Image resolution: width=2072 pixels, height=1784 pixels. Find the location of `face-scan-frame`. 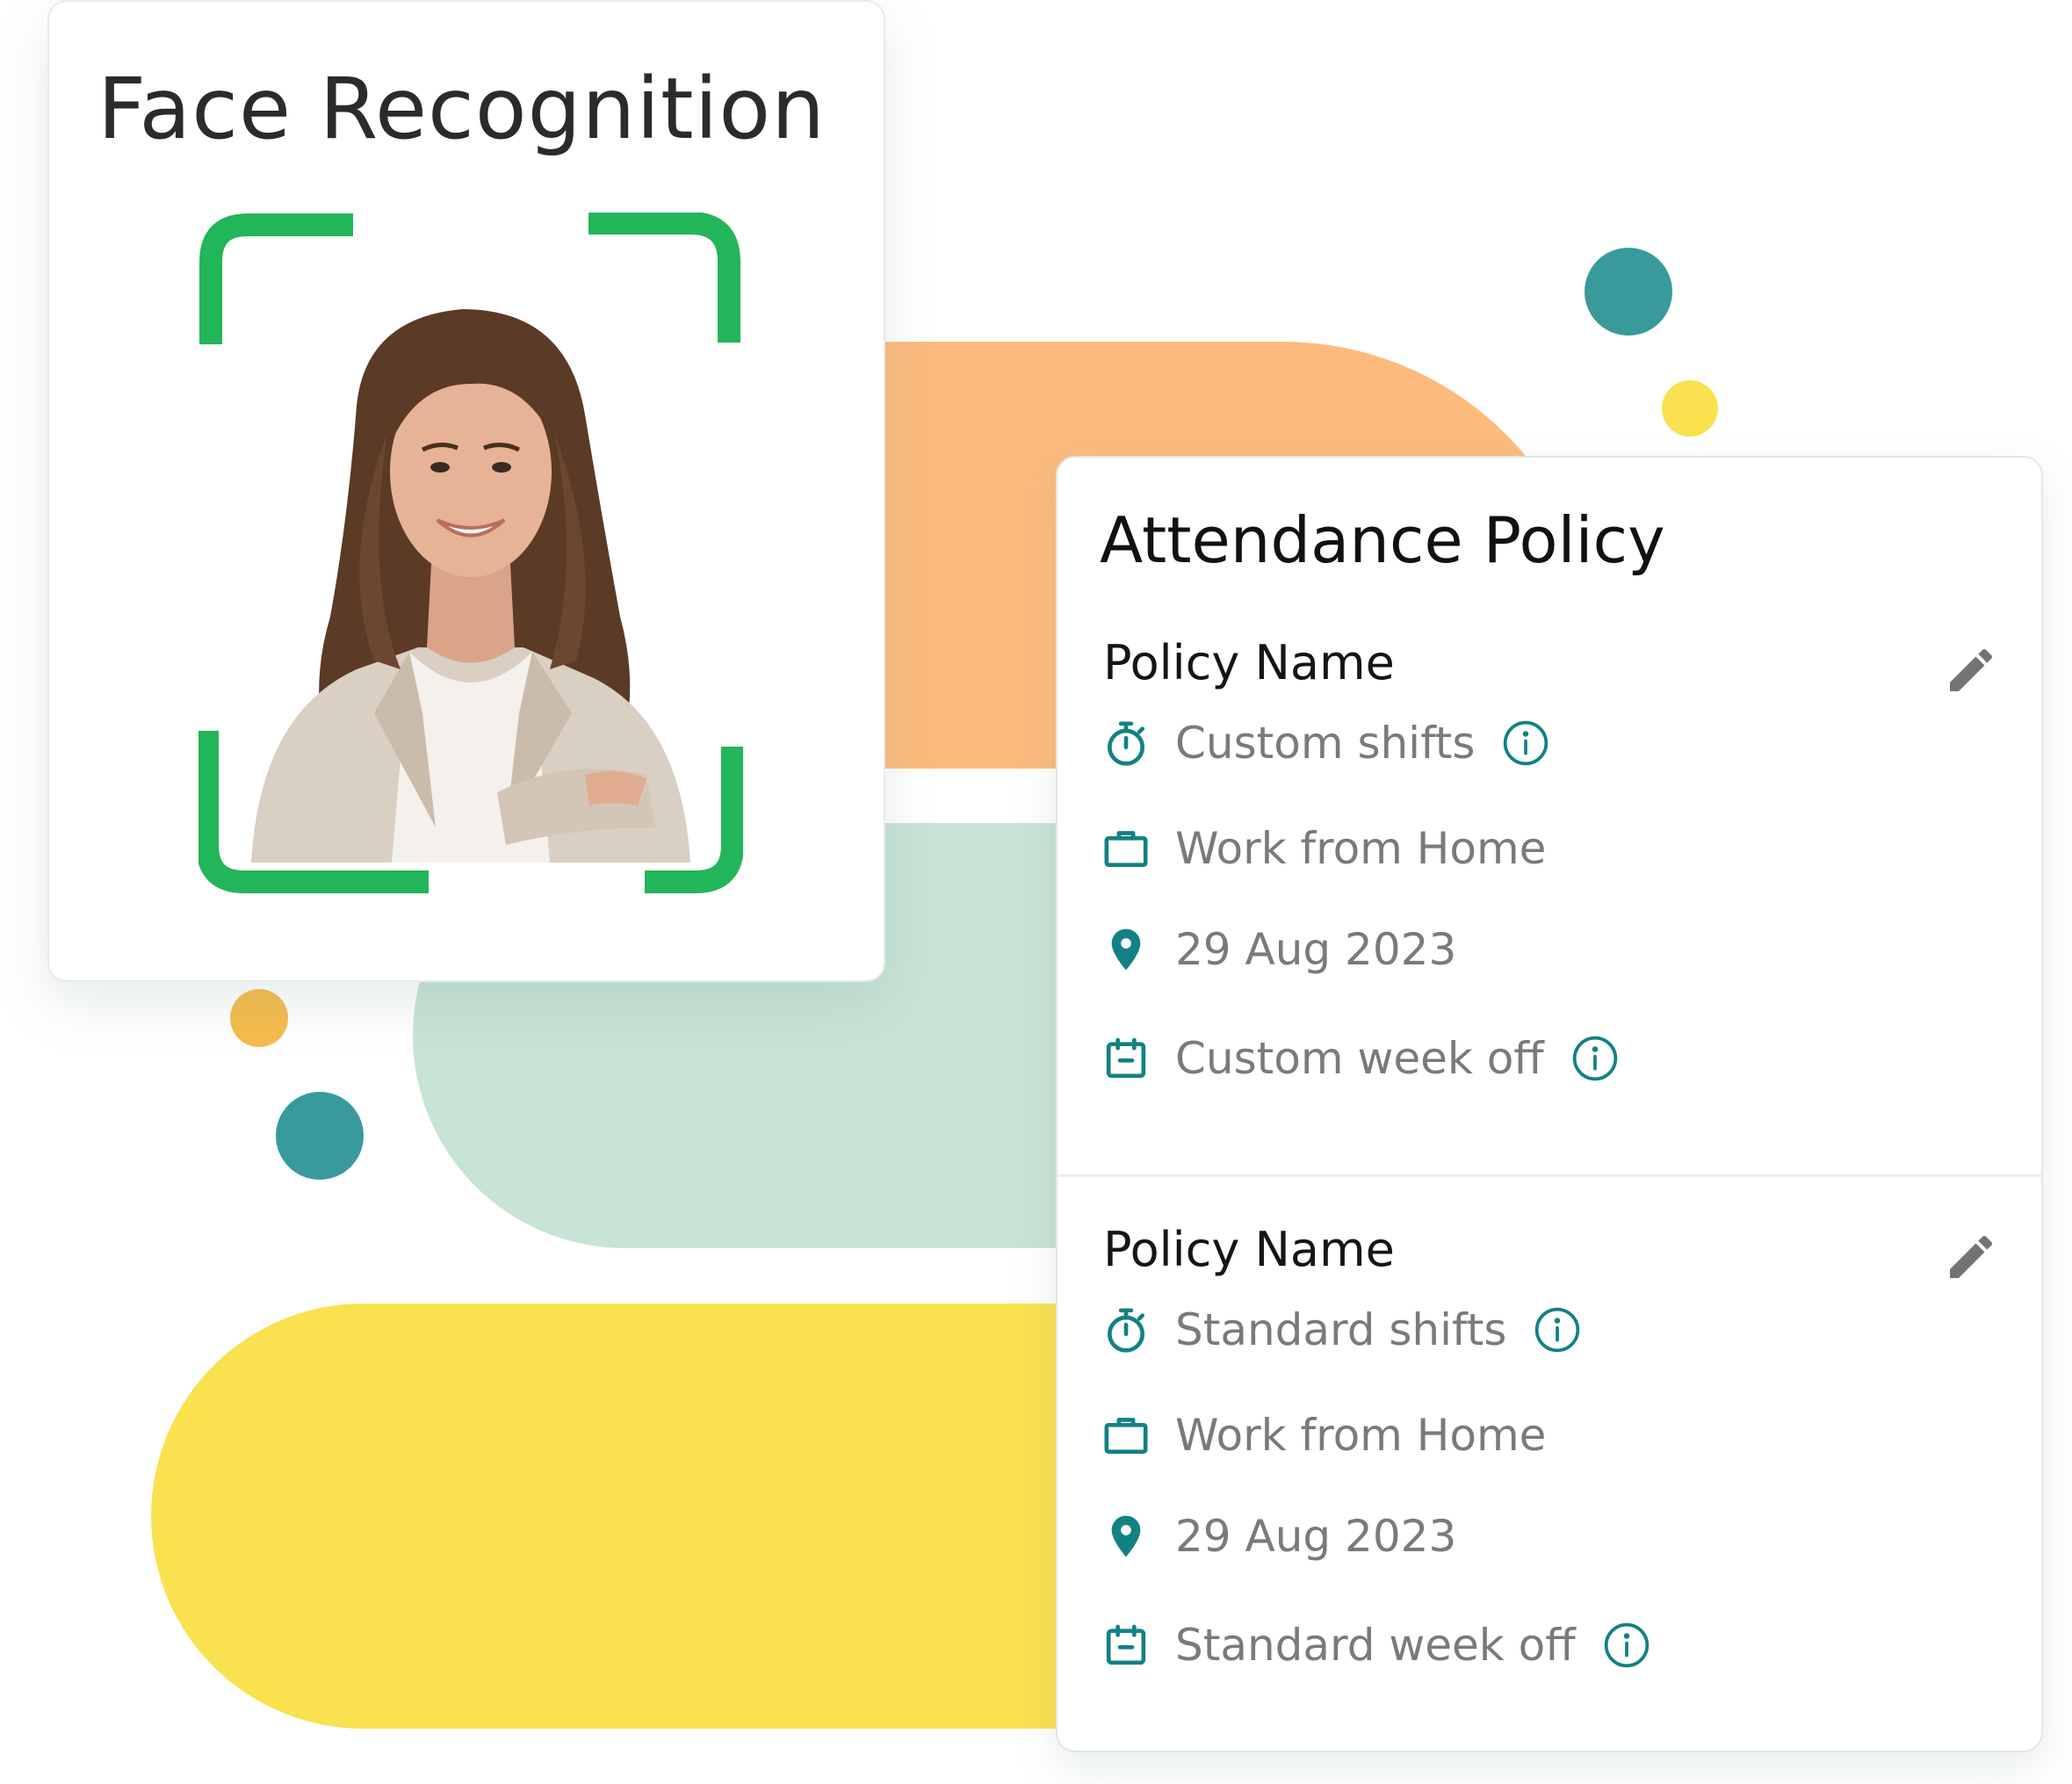

face-scan-frame is located at coordinates (471, 553).